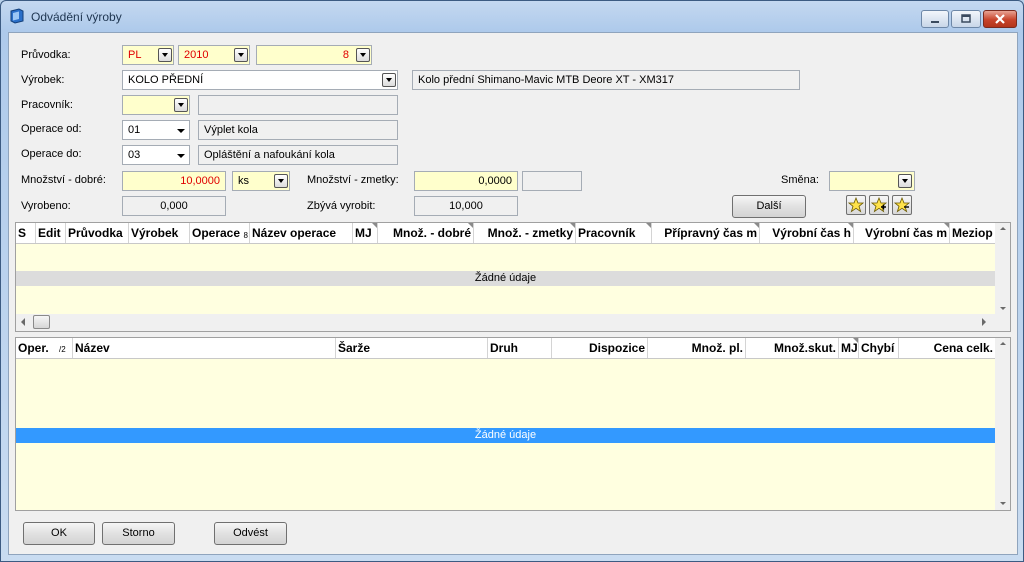 The image size is (1024, 562). Describe the element at coordinates (135, 55) in the screenshot. I see `pruvodka-rada-value: PL` at that location.